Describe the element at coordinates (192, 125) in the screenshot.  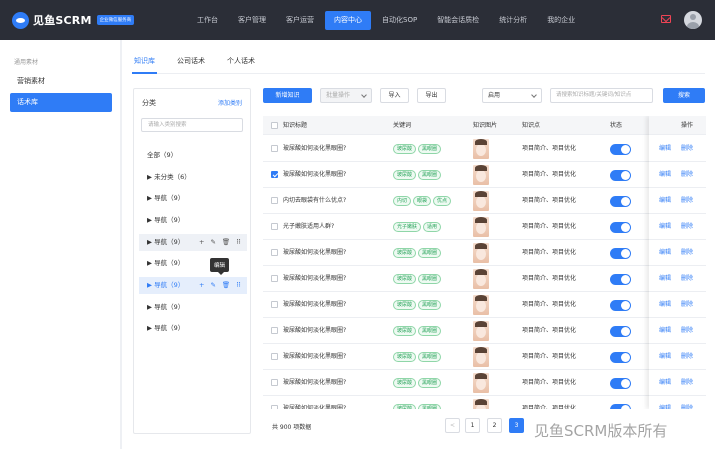
I see `category-search-input: 请输入类别搜索` at that location.